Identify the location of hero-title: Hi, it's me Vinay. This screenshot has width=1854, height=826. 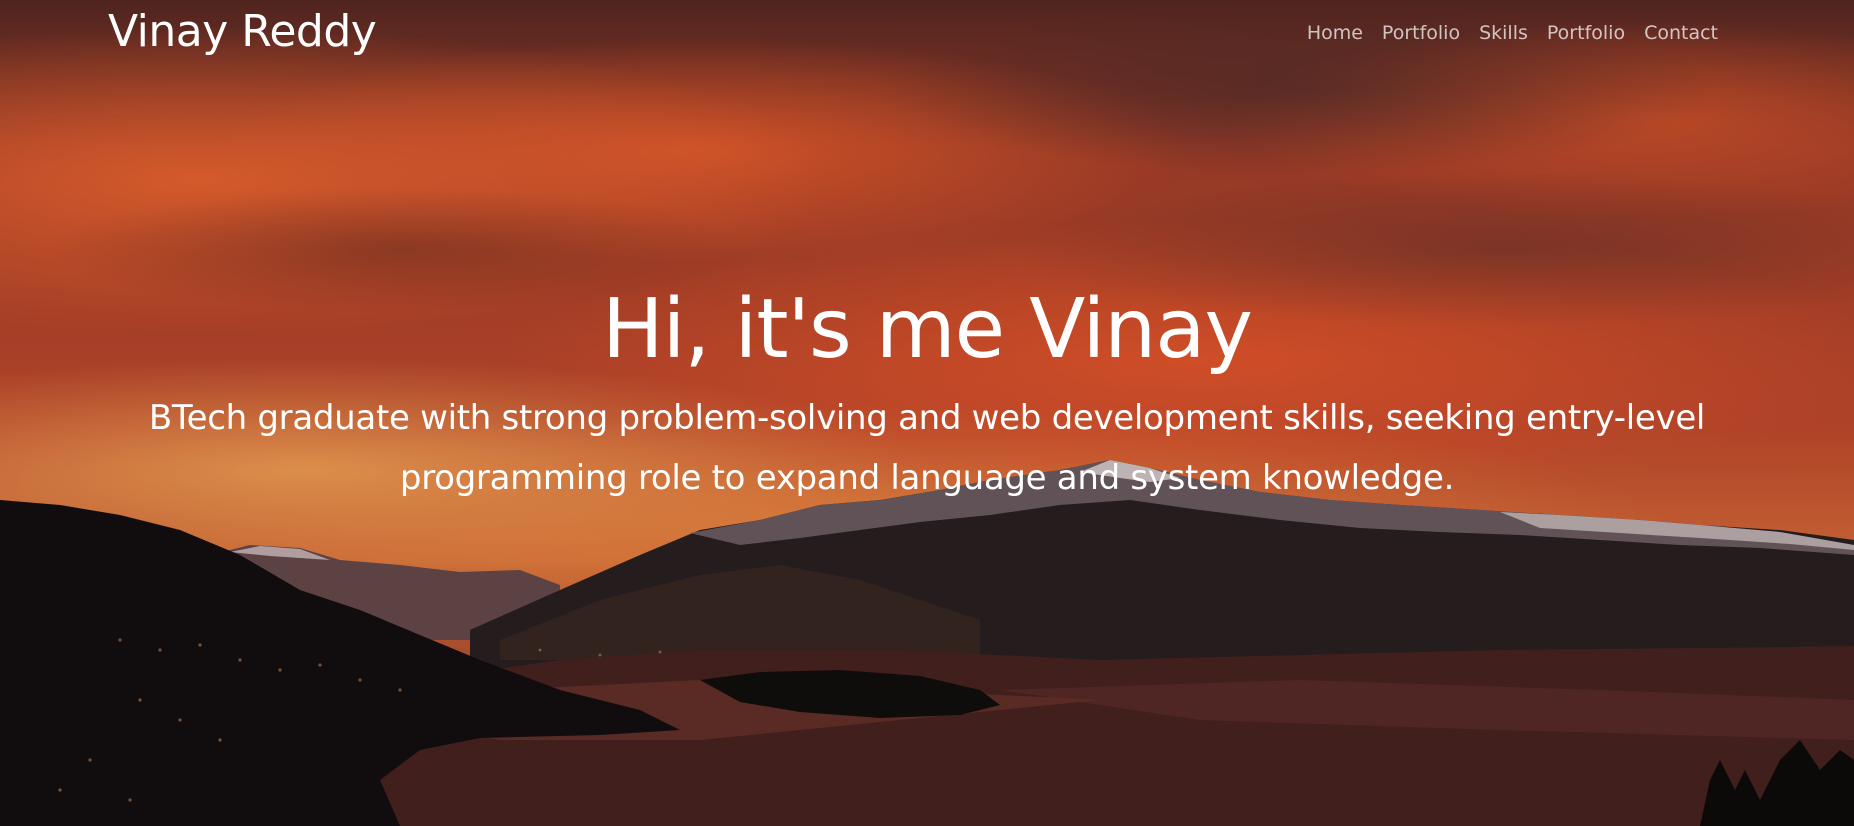
(927, 329).